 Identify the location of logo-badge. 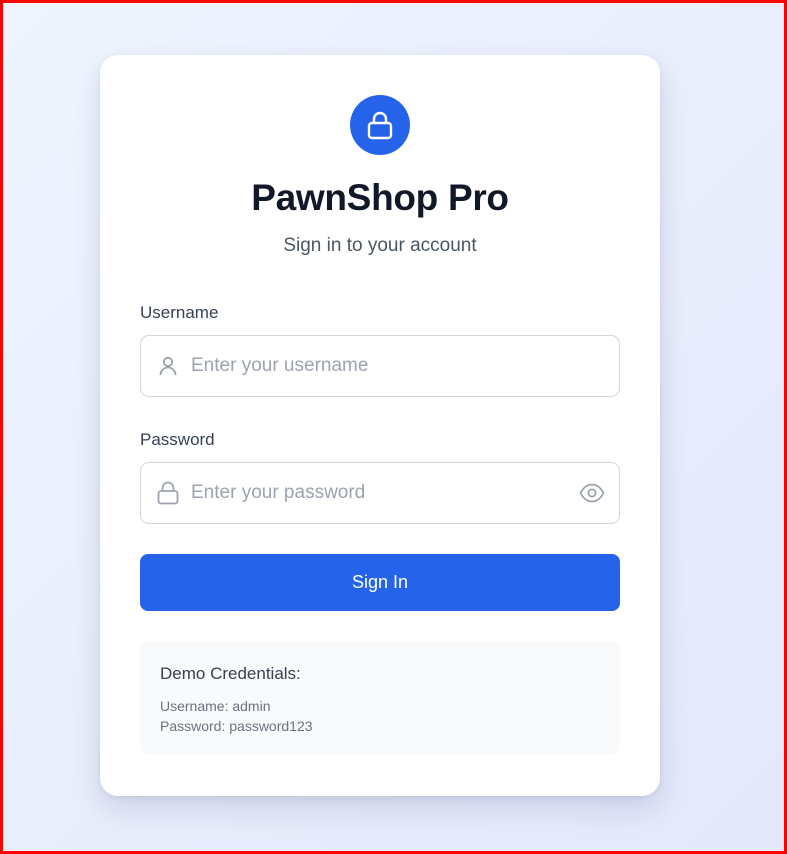
(380, 125).